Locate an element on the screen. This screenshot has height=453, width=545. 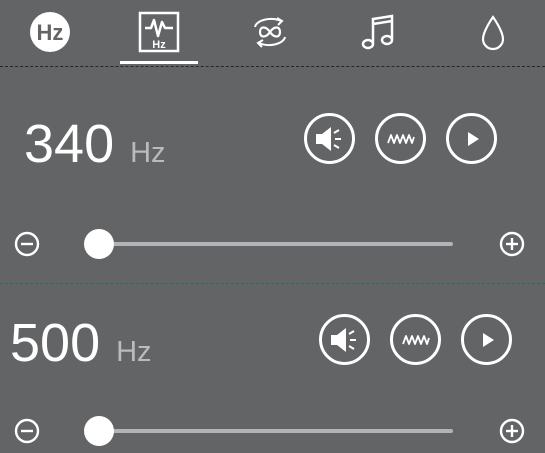
tab-music is located at coordinates (380, 32).